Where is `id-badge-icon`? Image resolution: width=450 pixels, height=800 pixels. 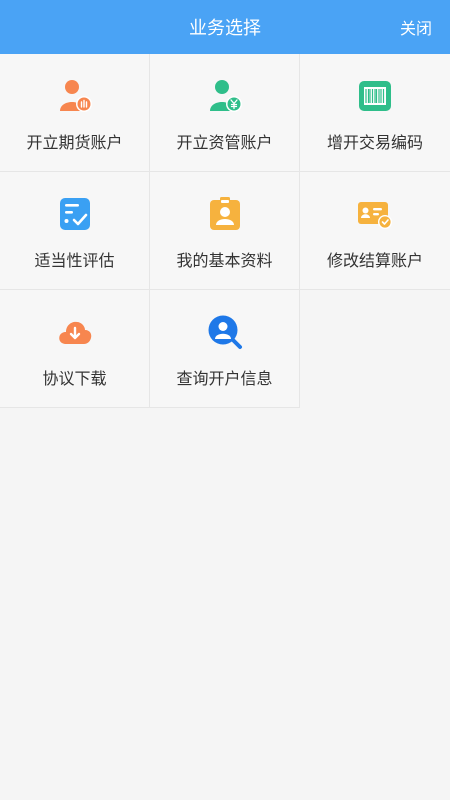
id-badge-icon is located at coordinates (225, 214).